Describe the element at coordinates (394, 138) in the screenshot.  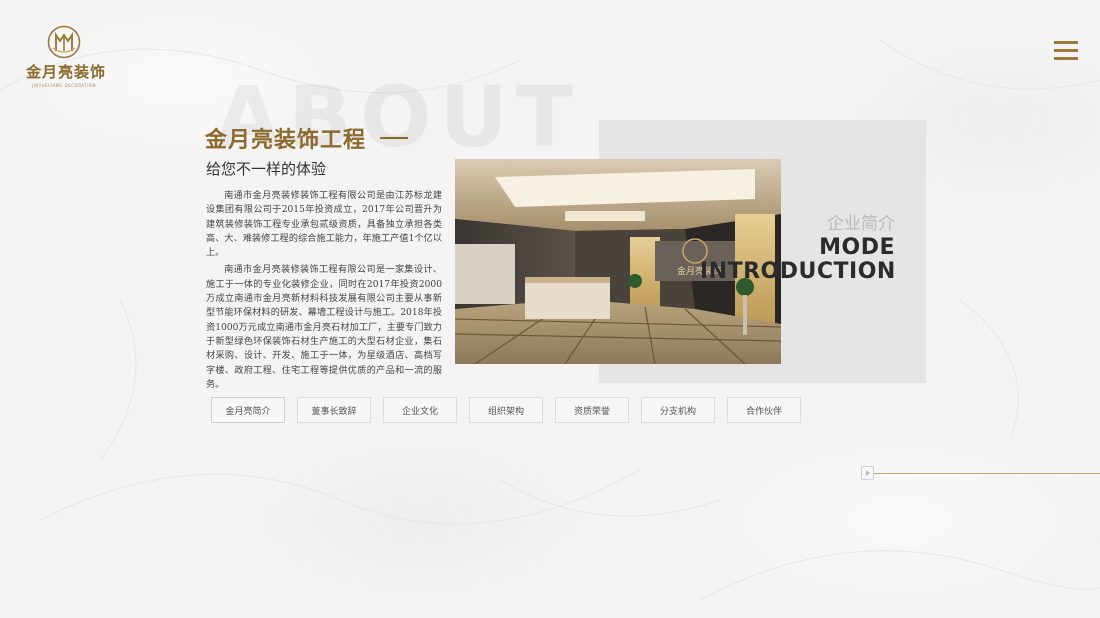
I see `title-divider` at that location.